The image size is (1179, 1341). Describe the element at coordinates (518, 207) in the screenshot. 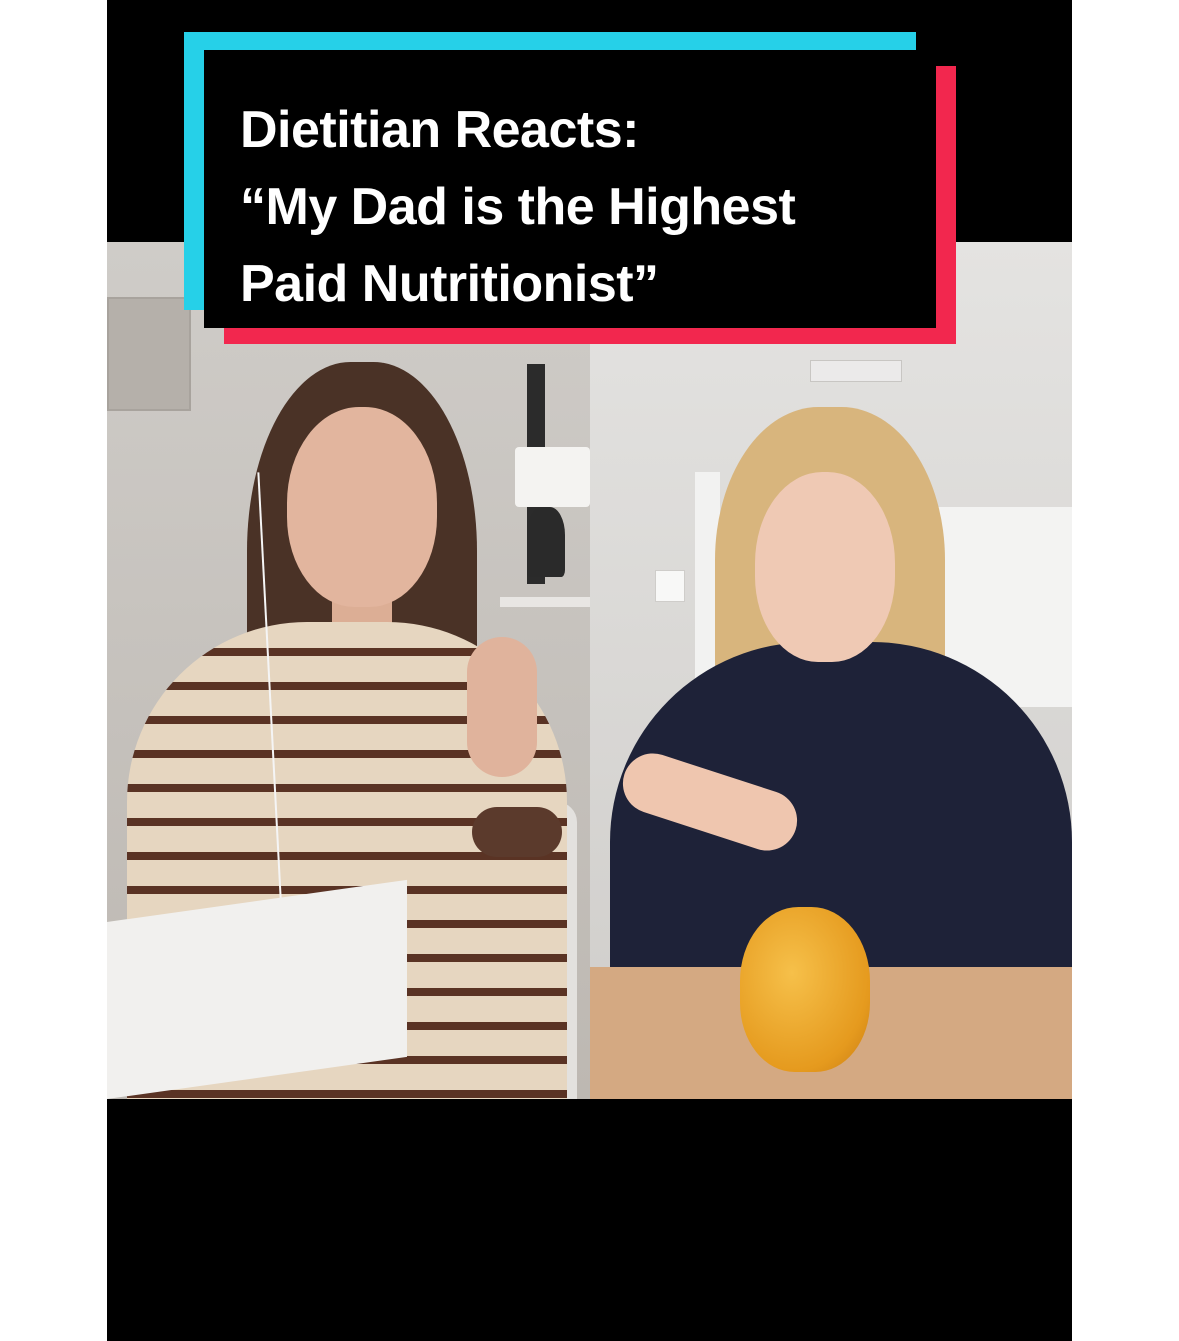

I see `title-line-2: “My Dad is the Highest` at that location.